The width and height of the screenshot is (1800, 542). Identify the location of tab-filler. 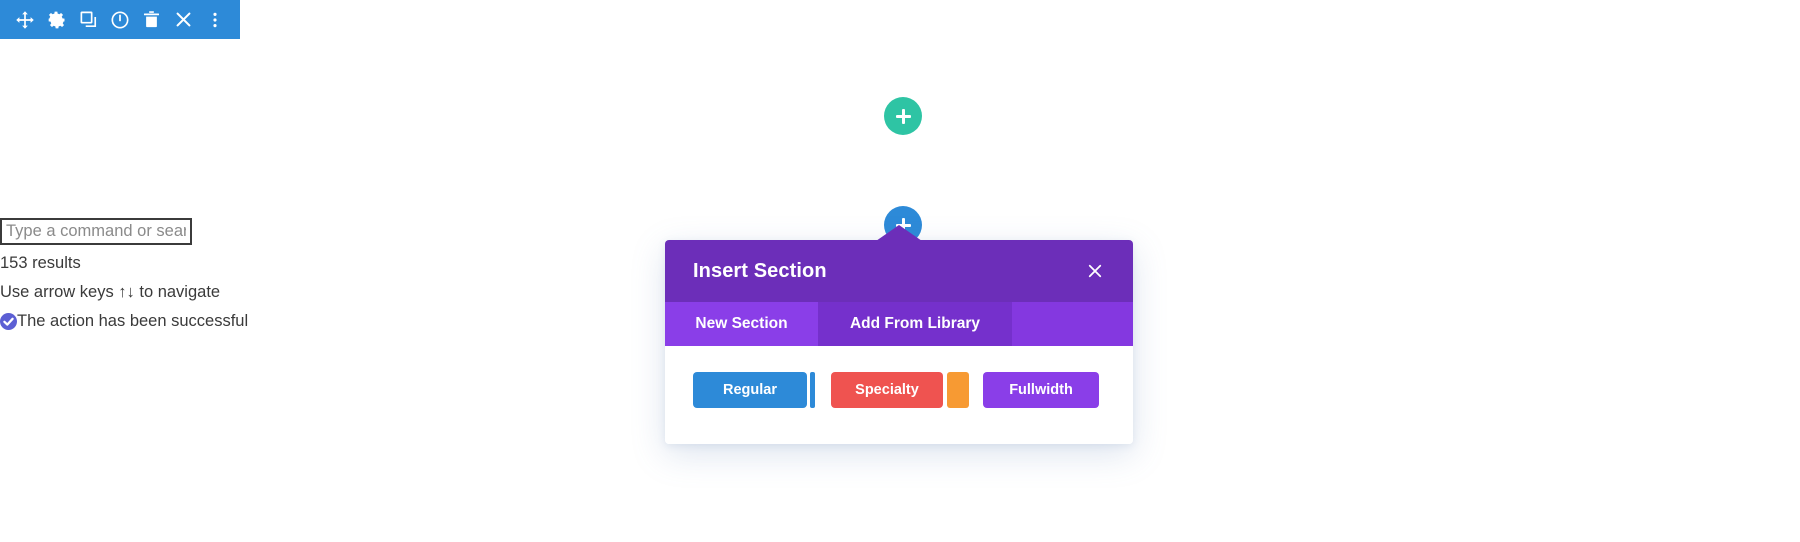
(1072, 324).